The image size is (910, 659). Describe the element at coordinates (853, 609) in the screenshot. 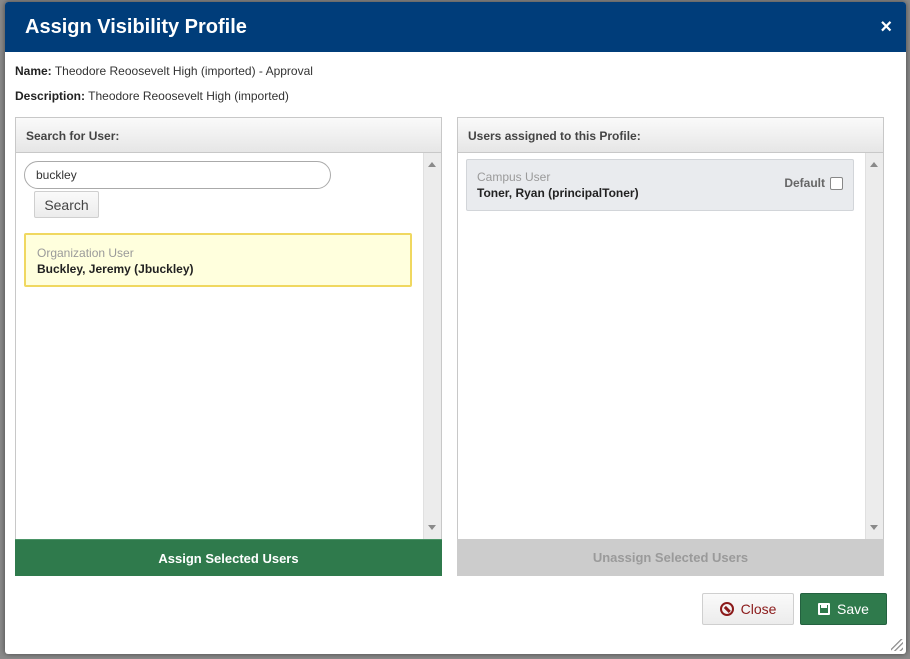

I see `save-button-label: Save` at that location.